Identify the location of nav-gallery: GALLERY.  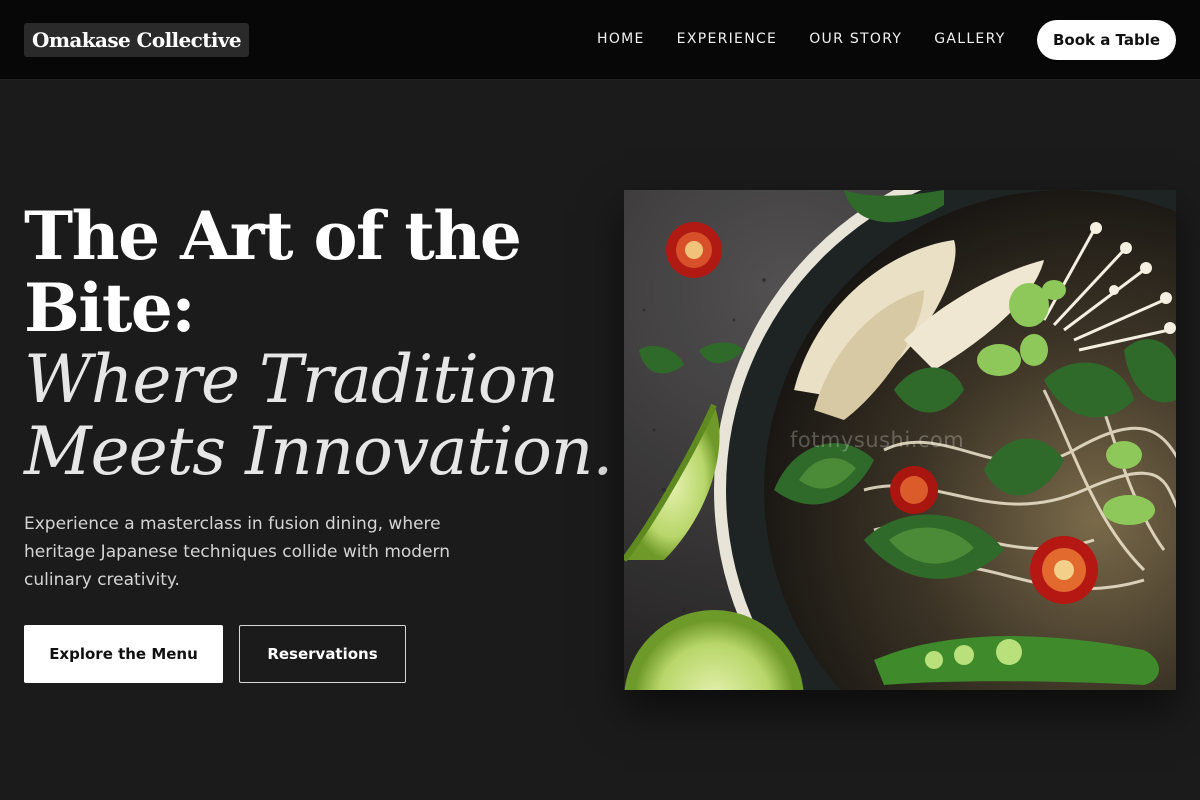
(969, 39).